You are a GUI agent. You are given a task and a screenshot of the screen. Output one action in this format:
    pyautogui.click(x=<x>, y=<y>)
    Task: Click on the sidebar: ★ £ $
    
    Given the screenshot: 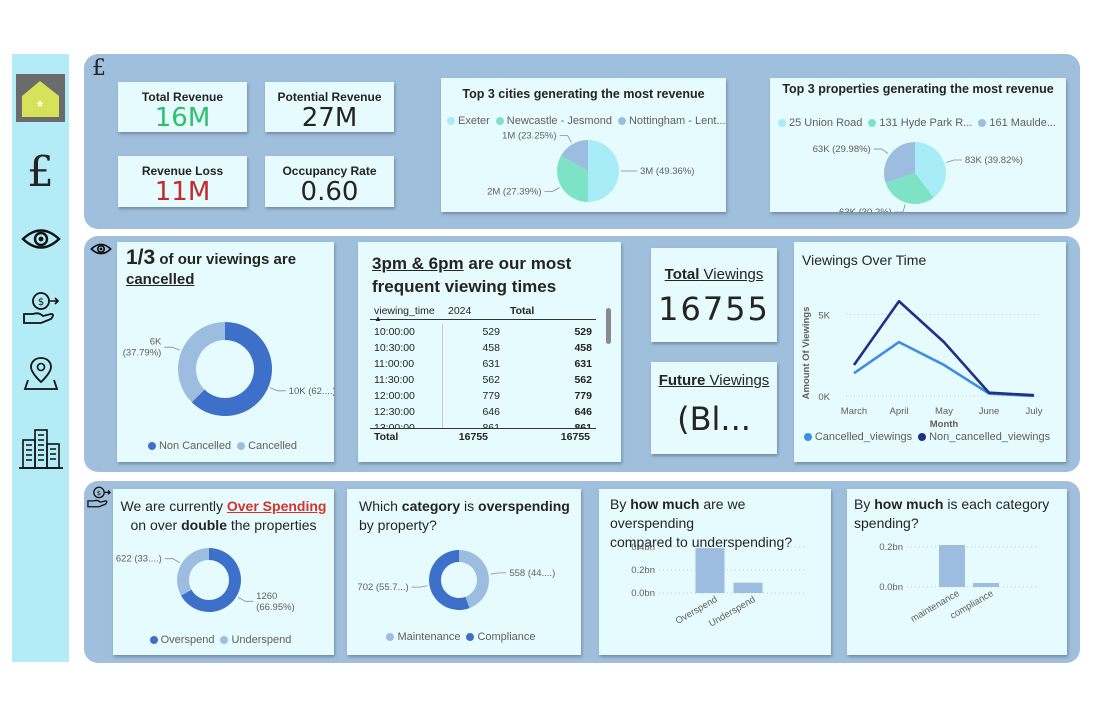 What is the action you would take?
    pyautogui.click(x=40, y=358)
    